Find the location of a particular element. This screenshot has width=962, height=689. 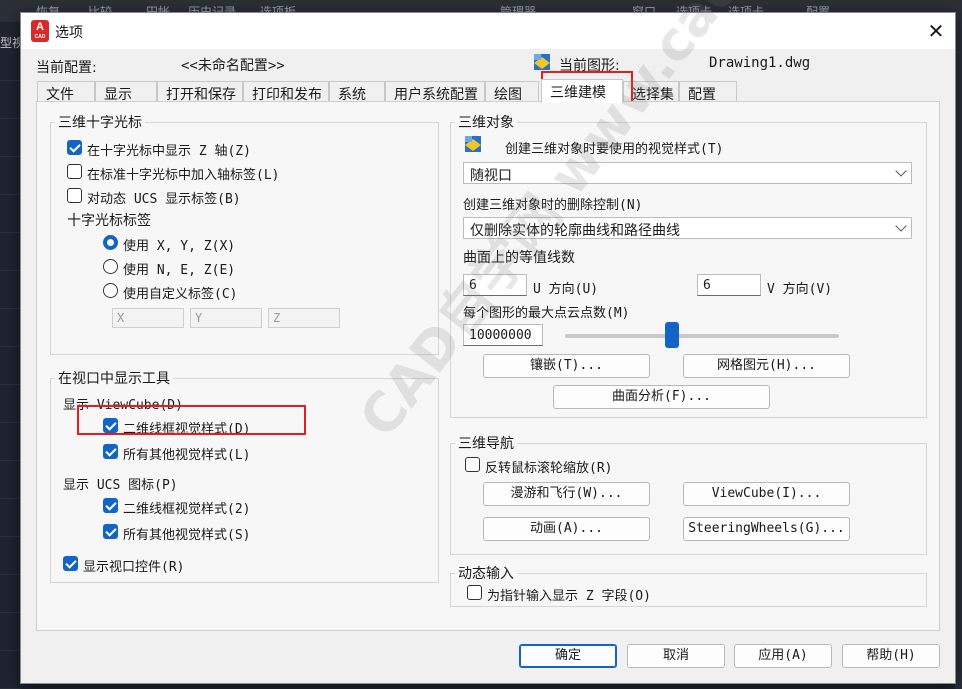

viewcube-2d-checkbox is located at coordinates (110, 425).